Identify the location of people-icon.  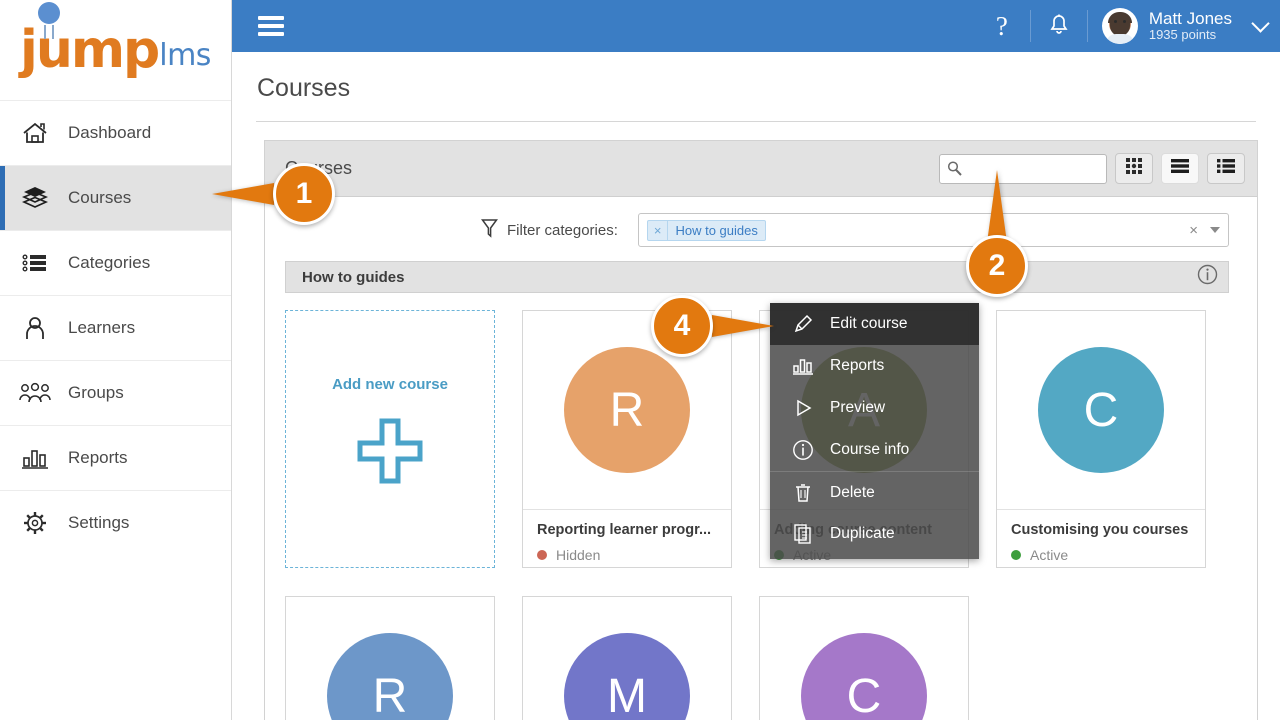
(35, 393).